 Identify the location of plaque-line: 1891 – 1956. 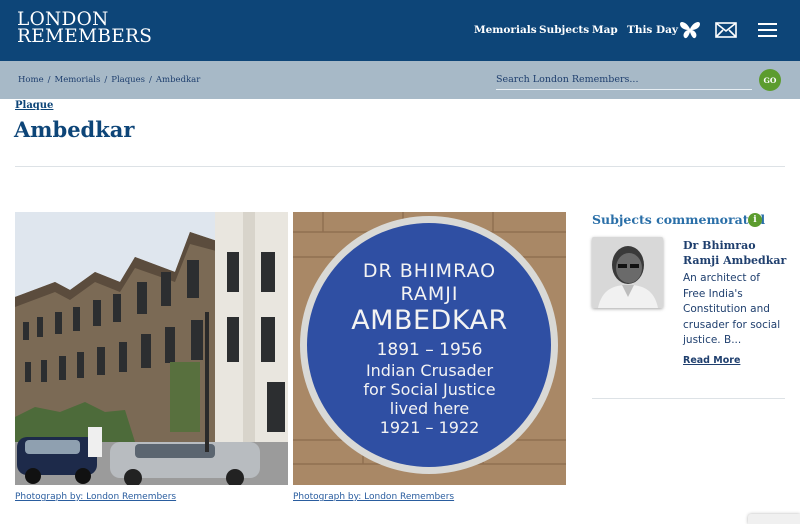
(429, 350).